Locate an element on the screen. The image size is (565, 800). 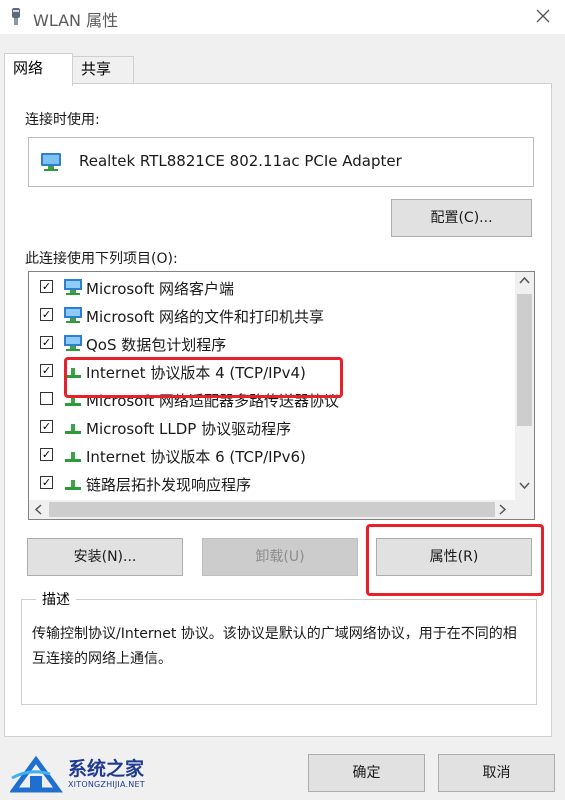
connect-using-label: 连接时使用: is located at coordinates (62, 120).